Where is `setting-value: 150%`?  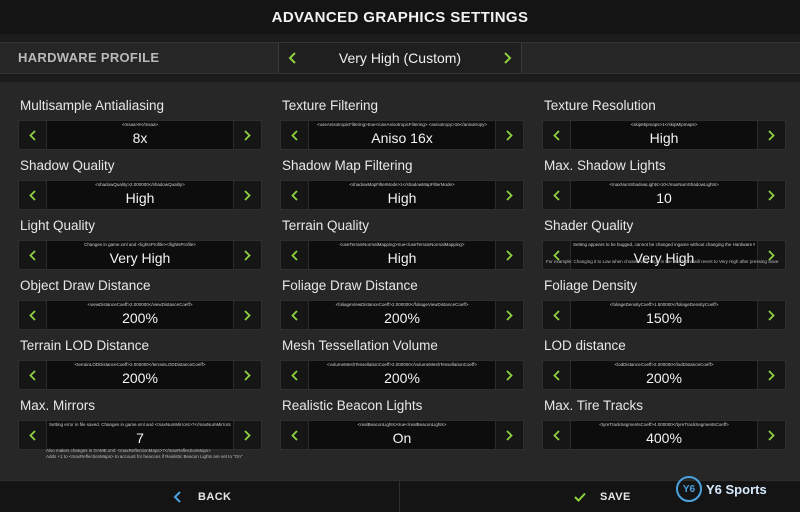 setting-value: 150% is located at coordinates (664, 318).